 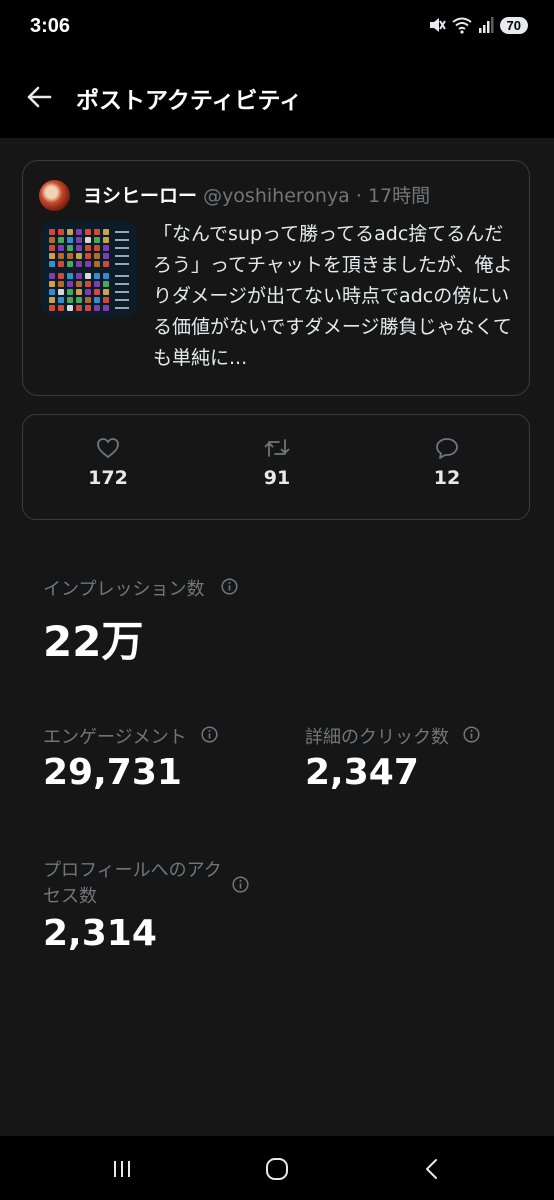 I want to click on avatar, so click(x=54, y=195).